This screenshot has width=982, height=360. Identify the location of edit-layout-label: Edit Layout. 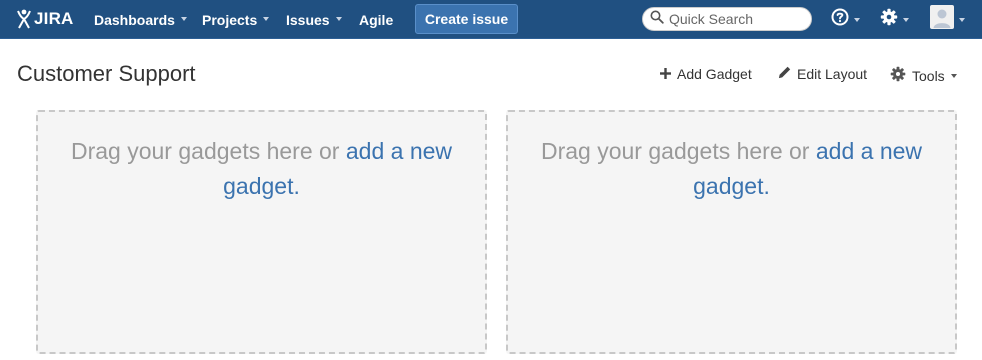
(832, 74).